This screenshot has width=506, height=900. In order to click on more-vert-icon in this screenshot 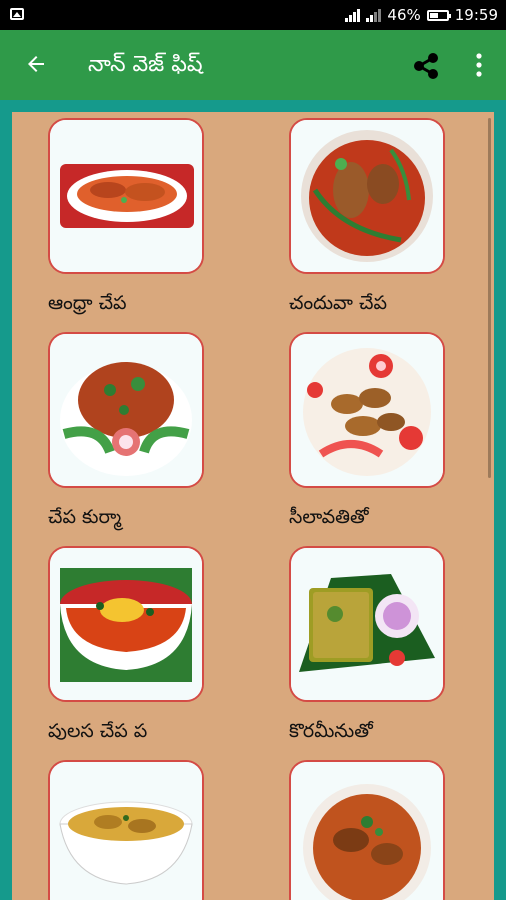, I will do `click(479, 65)`.